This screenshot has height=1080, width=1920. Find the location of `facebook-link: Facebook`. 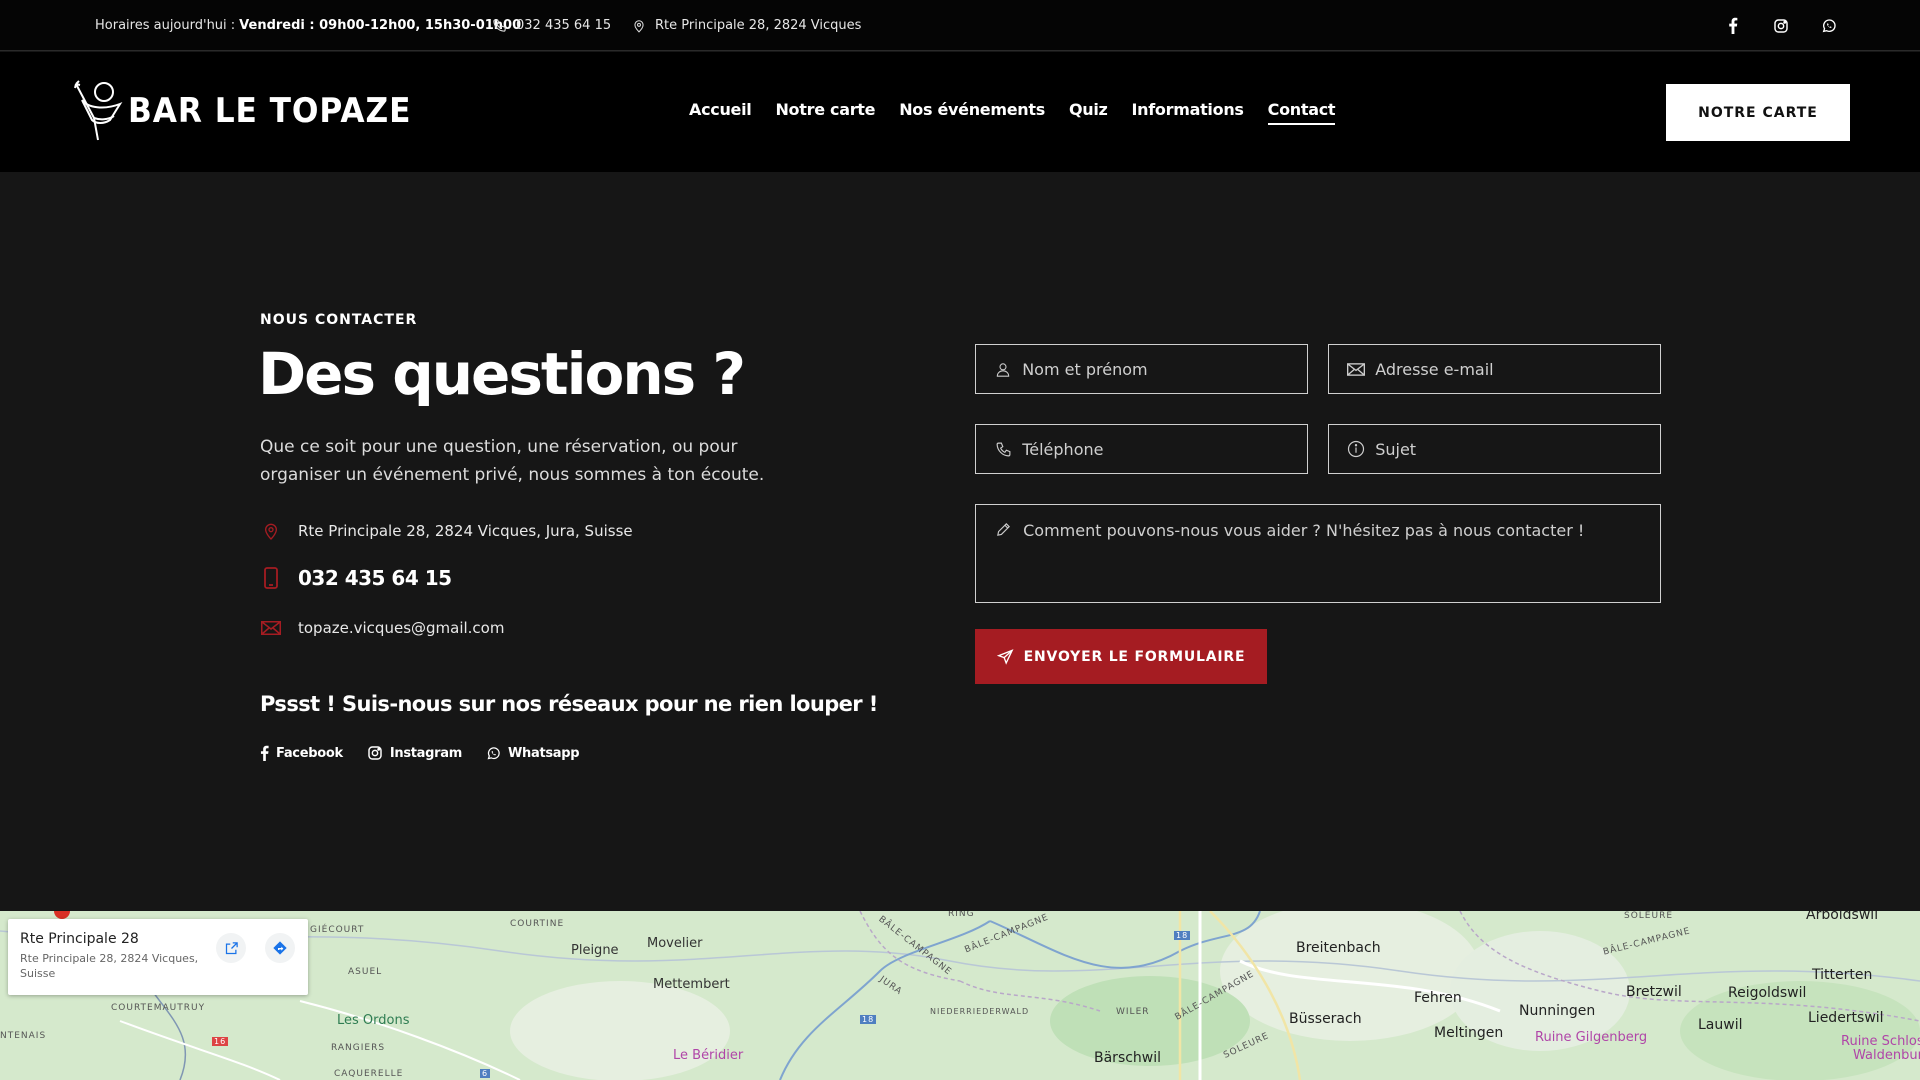

facebook-link: Facebook is located at coordinates (301, 753).